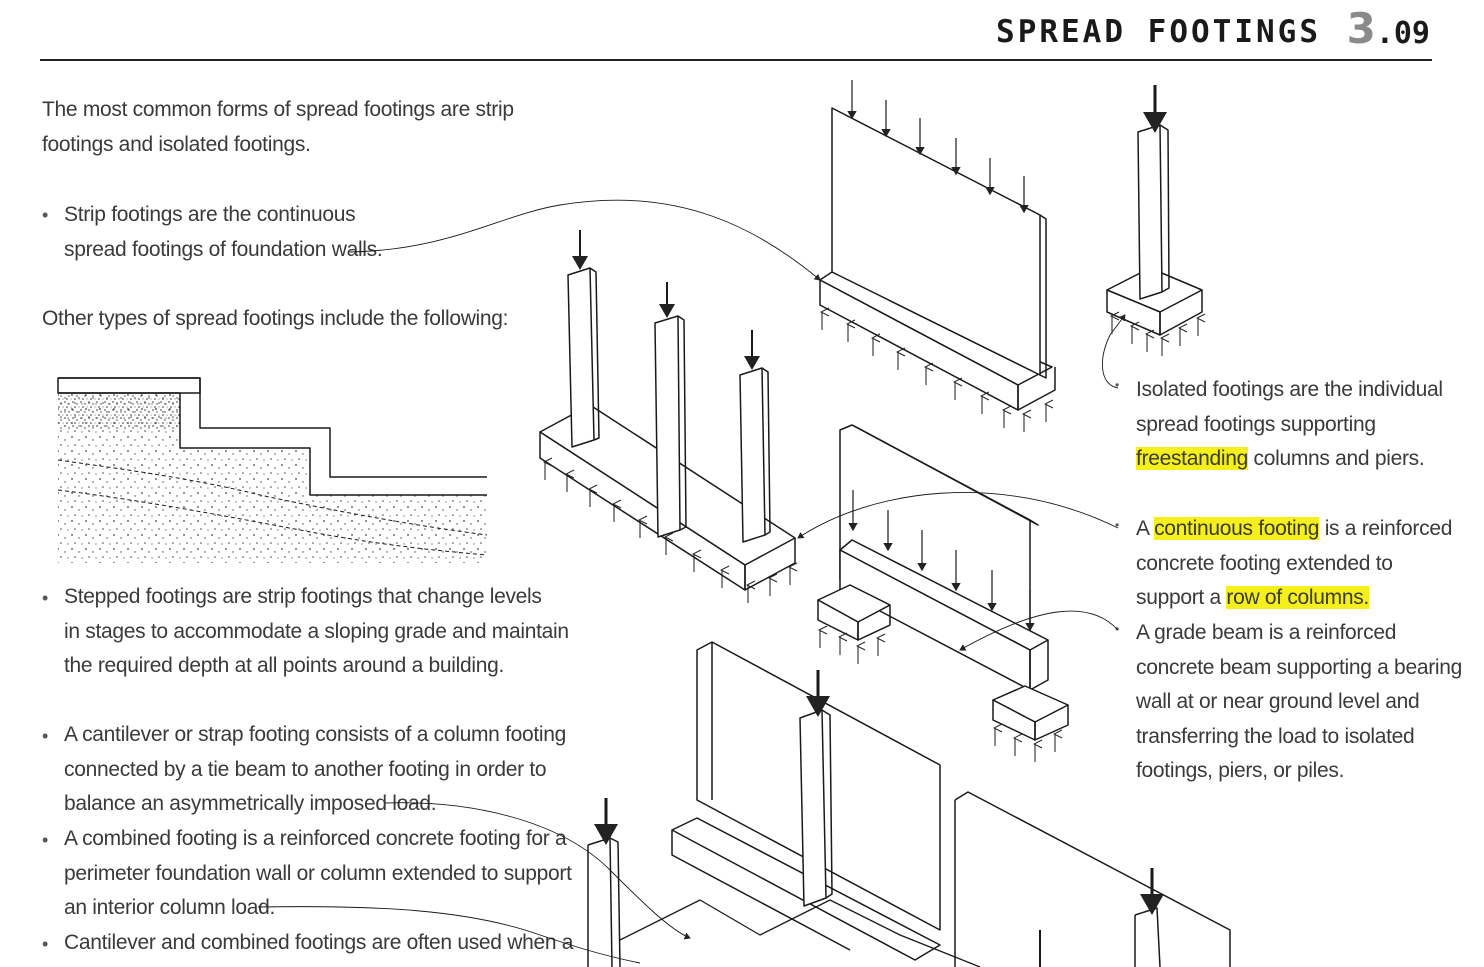 This screenshot has width=1484, height=967. I want to click on stepped-footing-diagram, so click(272, 470).